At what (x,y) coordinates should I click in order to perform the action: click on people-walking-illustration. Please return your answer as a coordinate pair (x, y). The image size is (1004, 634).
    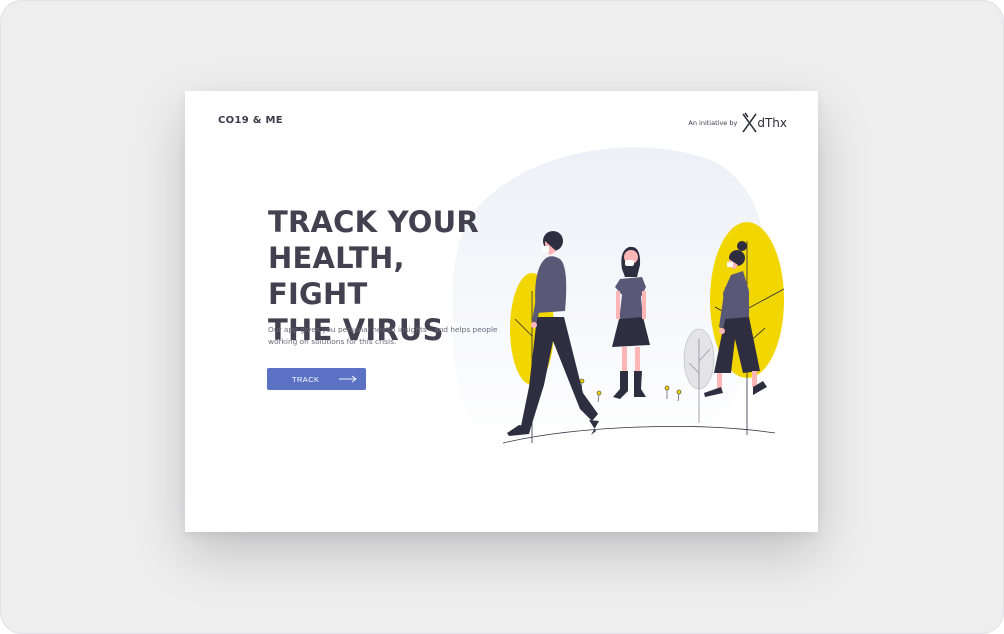
    Looking at the image, I should click on (643, 333).